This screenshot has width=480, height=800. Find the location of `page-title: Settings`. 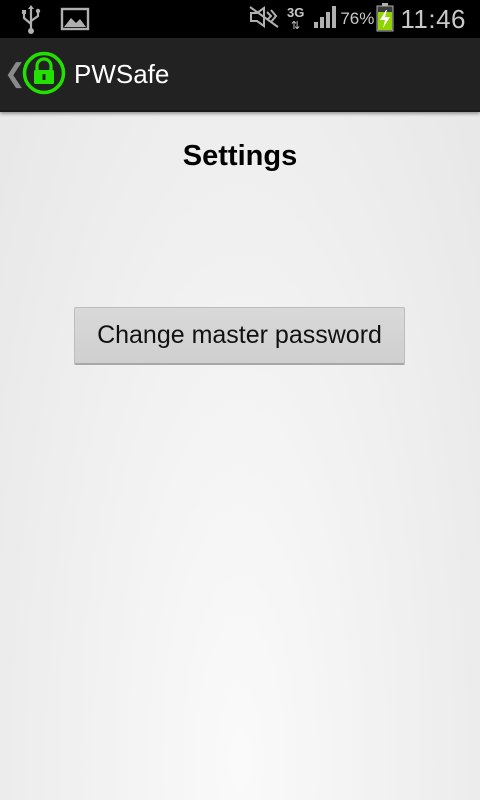

page-title: Settings is located at coordinates (240, 156).